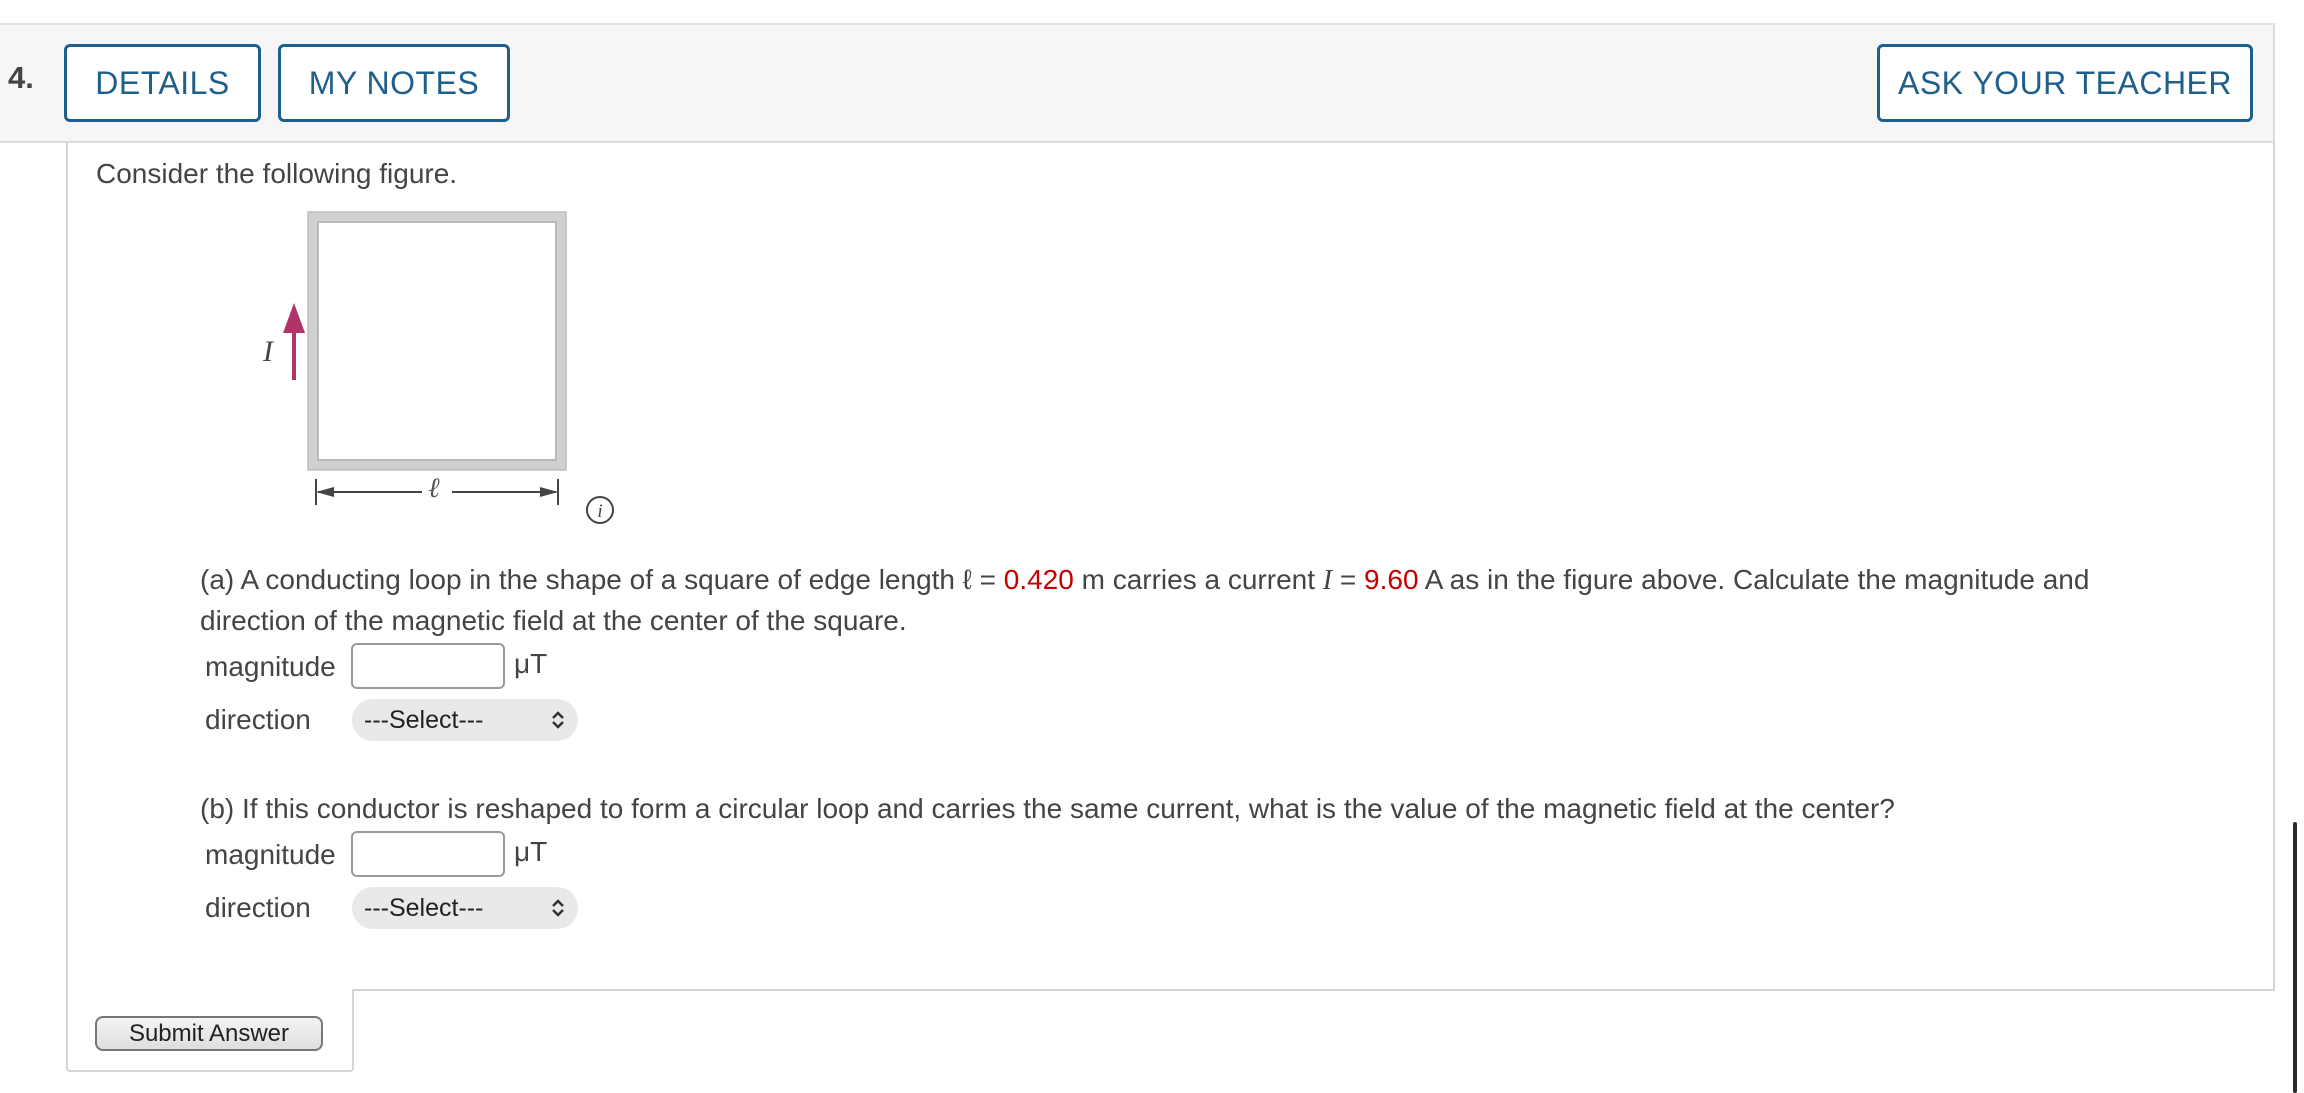  I want to click on part-a-unit: μT, so click(531, 663).